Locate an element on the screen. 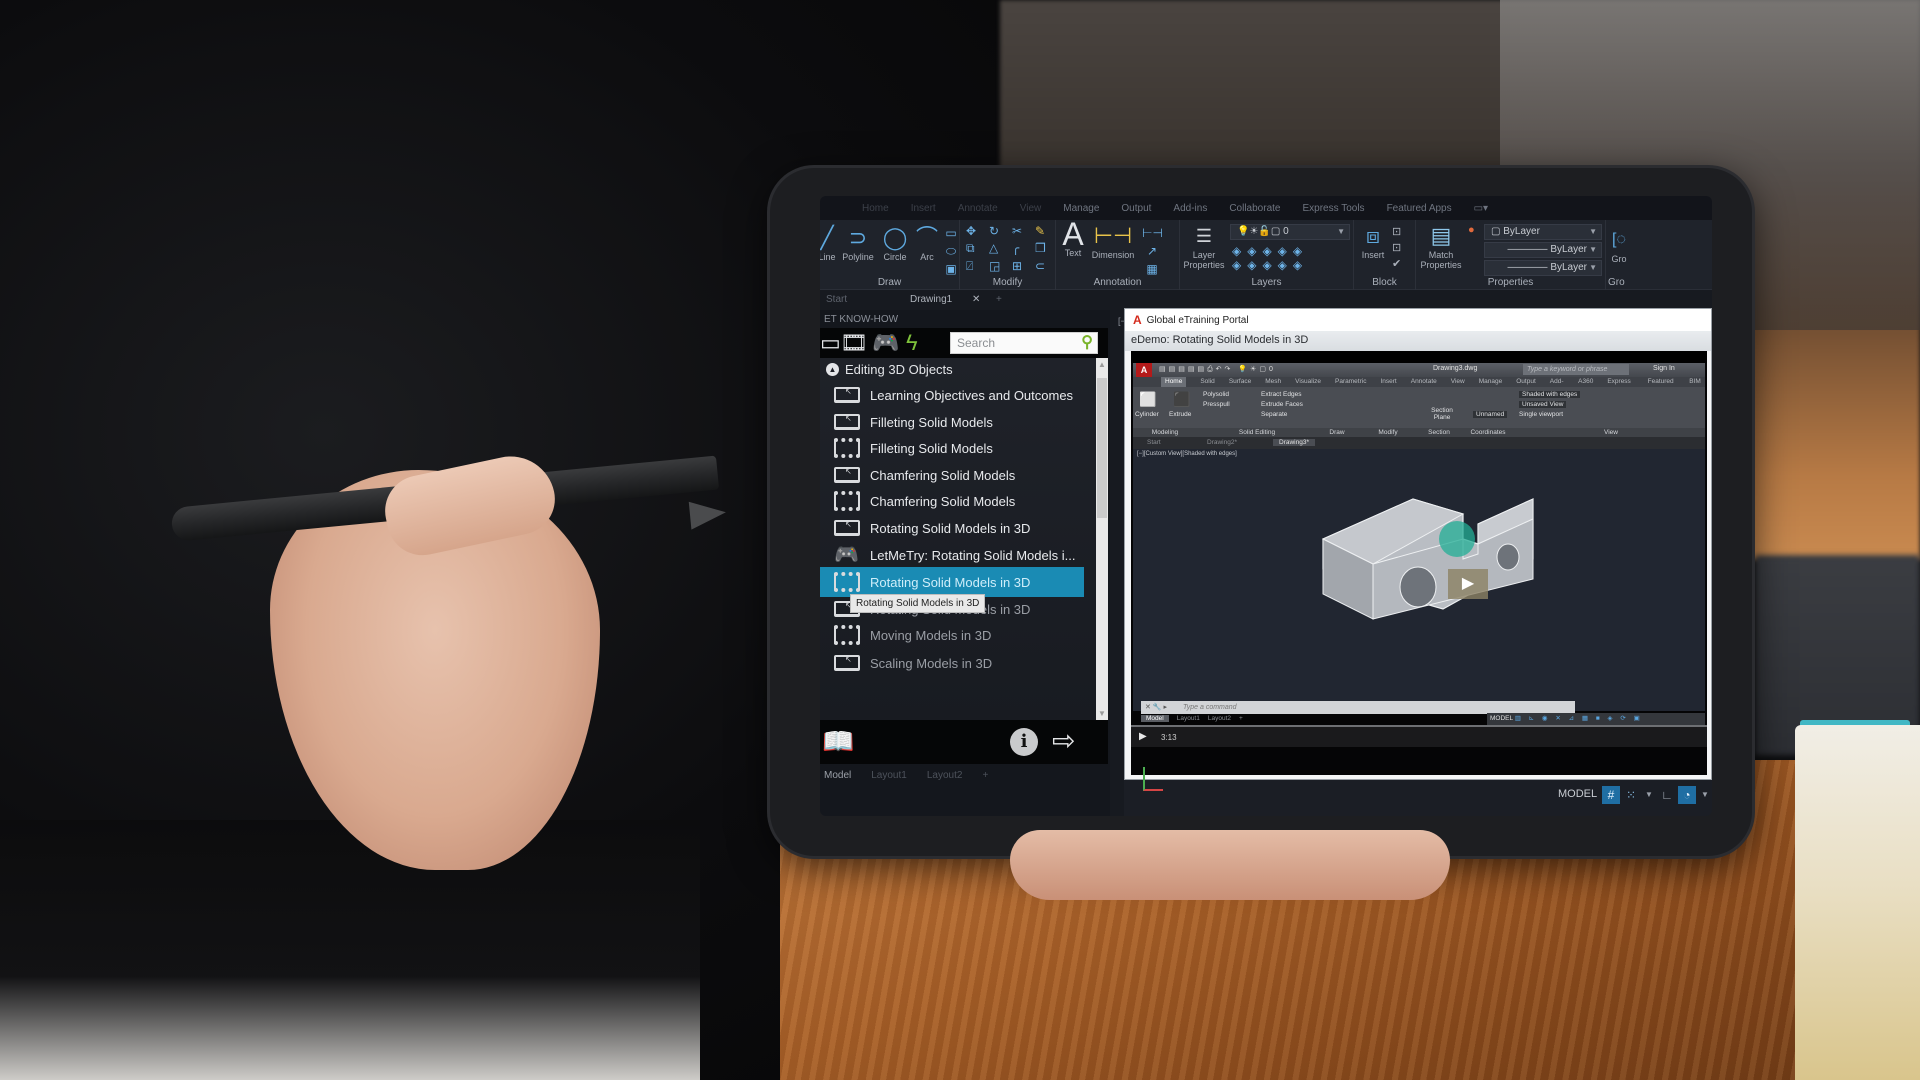  explode-icon: ❒ is located at coordinates (1044, 248).